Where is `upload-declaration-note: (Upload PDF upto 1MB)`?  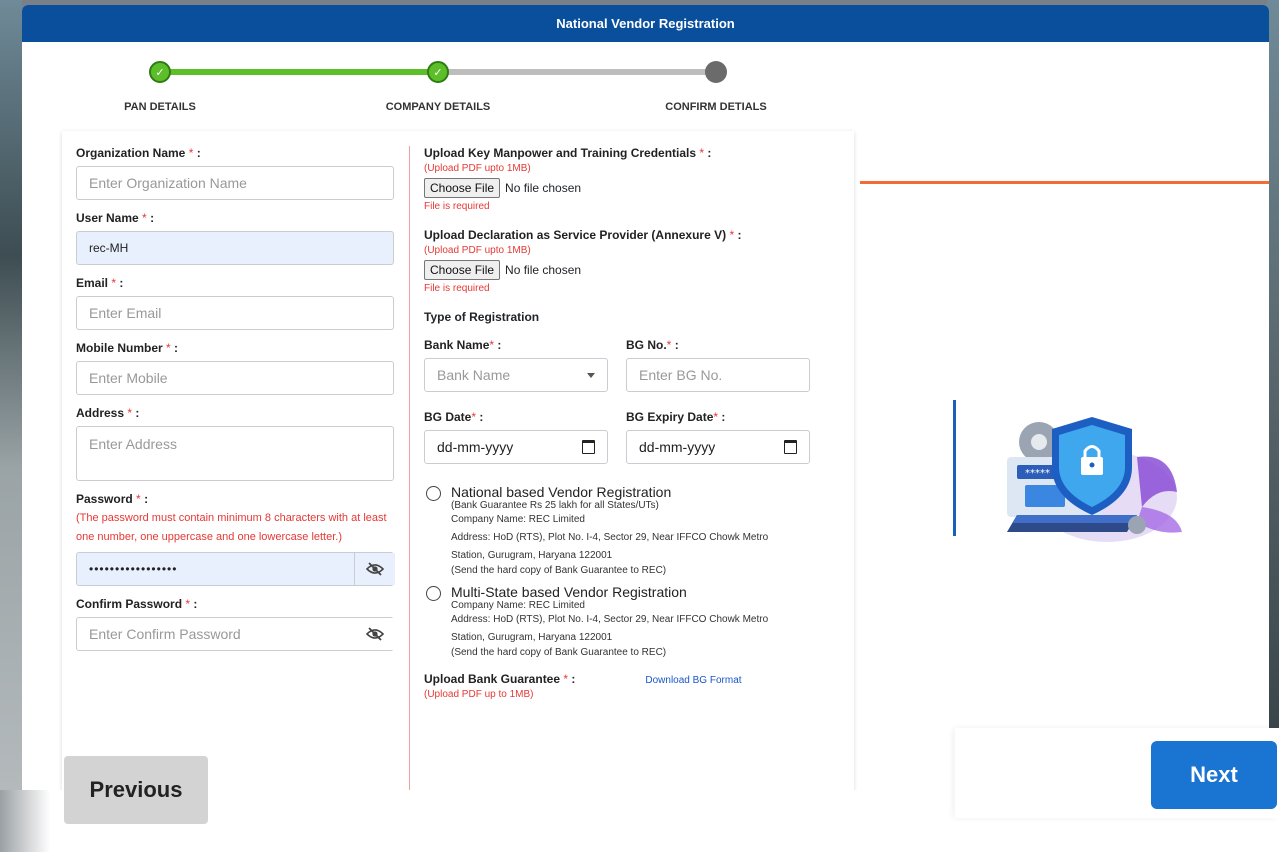
upload-declaration-note: (Upload PDF upto 1MB) is located at coordinates (477, 250).